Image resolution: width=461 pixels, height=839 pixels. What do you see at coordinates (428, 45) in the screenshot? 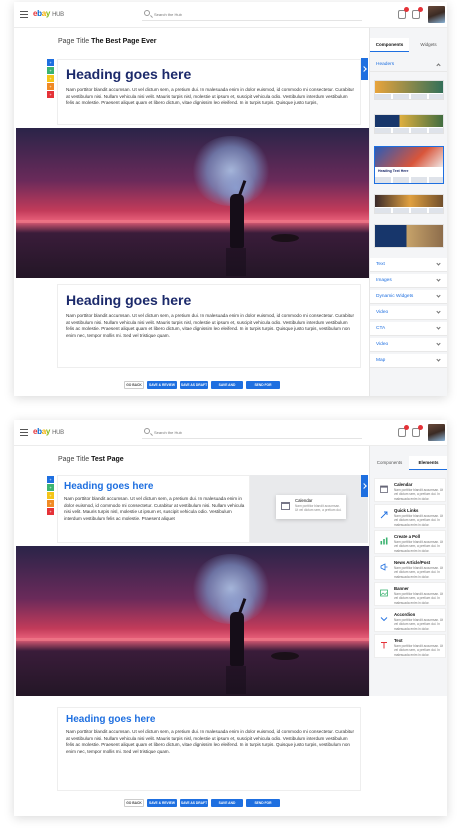
I see `tab-widgets: Widgets` at bounding box center [428, 45].